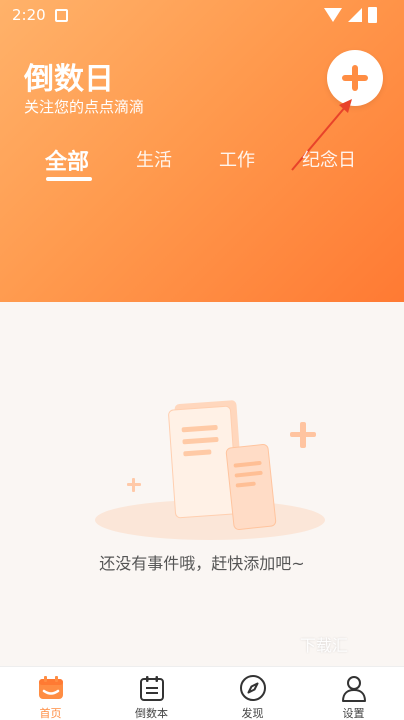 This screenshot has width=404, height=720. Describe the element at coordinates (69, 79) in the screenshot. I see `page-title: 倒数日` at that location.